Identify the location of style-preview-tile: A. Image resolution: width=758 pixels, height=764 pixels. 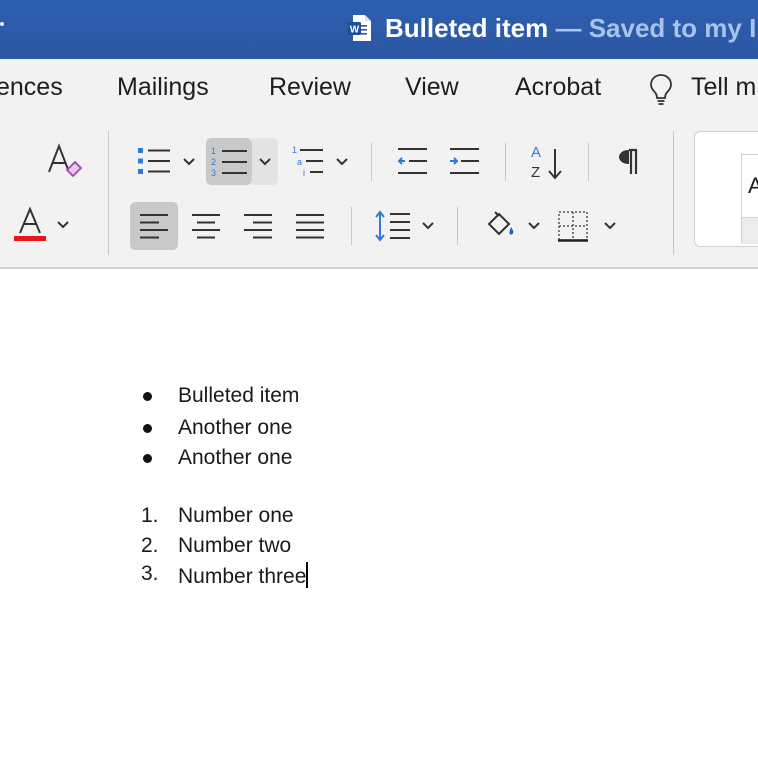
(749, 199).